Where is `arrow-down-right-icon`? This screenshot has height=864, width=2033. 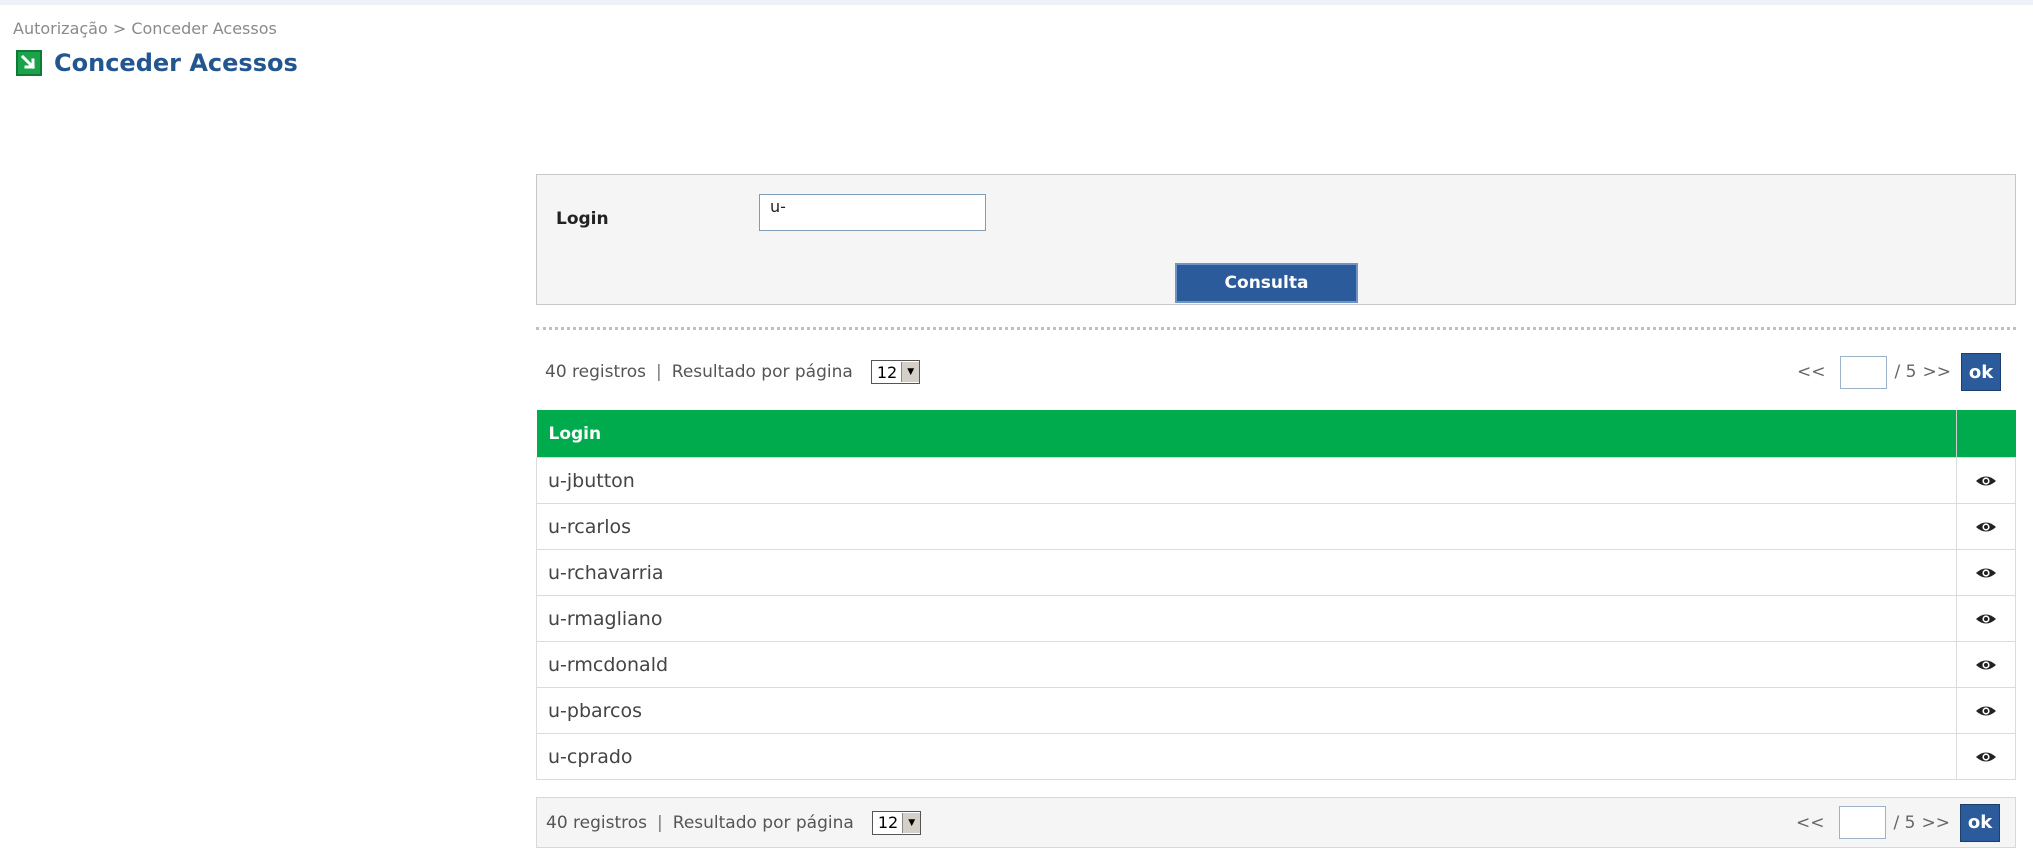 arrow-down-right-icon is located at coordinates (29, 63).